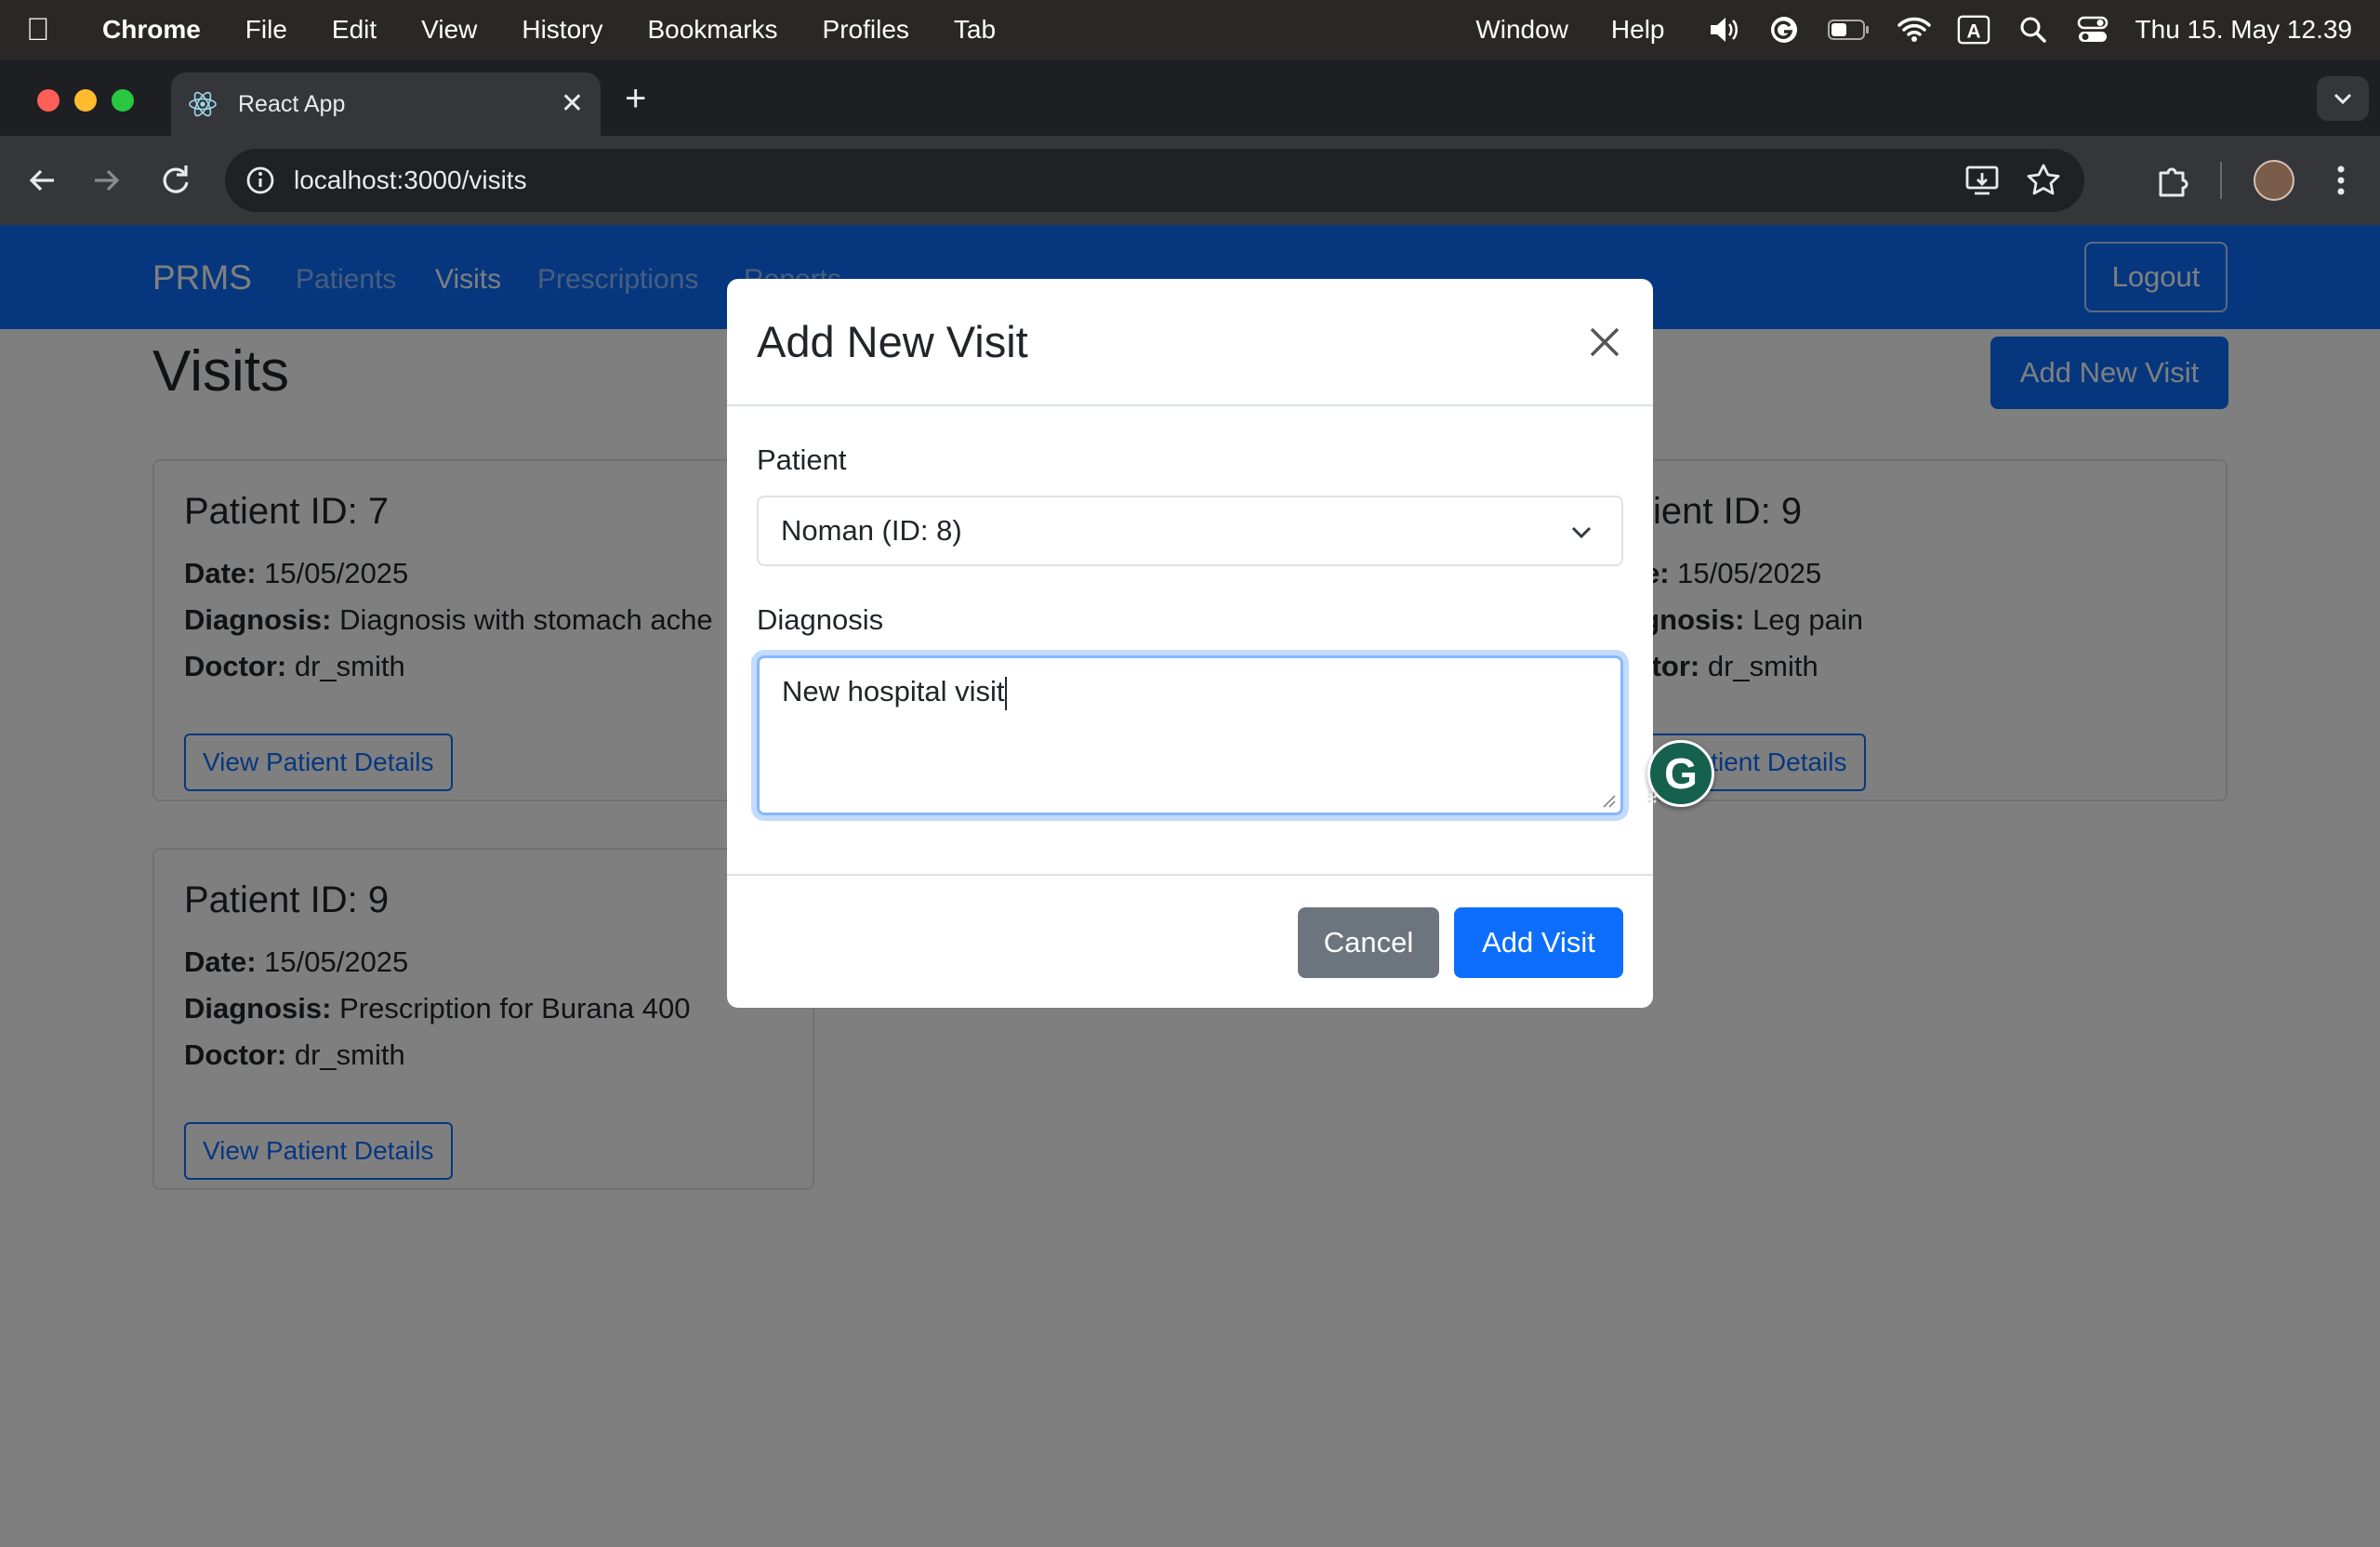 The image size is (2380, 1547). What do you see at coordinates (174, 180) in the screenshot?
I see `reload-icon` at bounding box center [174, 180].